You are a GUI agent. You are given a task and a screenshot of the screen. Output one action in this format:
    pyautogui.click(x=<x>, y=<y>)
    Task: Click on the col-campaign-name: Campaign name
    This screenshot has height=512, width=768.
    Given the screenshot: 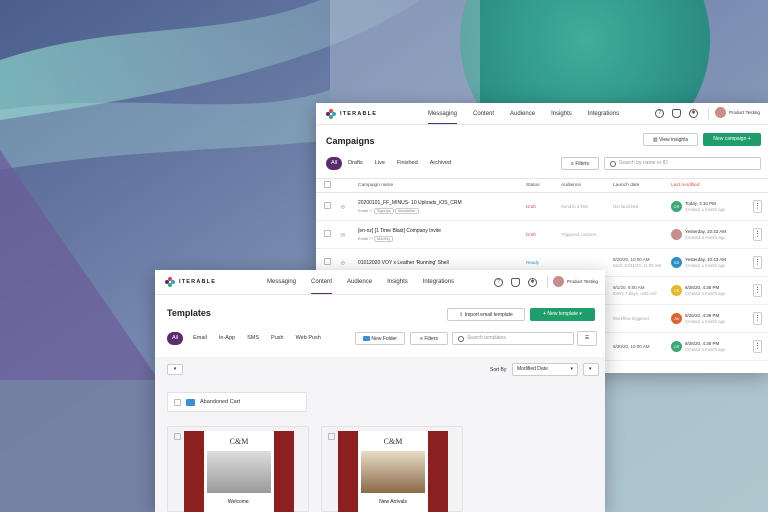 What is the action you would take?
    pyautogui.click(x=442, y=185)
    